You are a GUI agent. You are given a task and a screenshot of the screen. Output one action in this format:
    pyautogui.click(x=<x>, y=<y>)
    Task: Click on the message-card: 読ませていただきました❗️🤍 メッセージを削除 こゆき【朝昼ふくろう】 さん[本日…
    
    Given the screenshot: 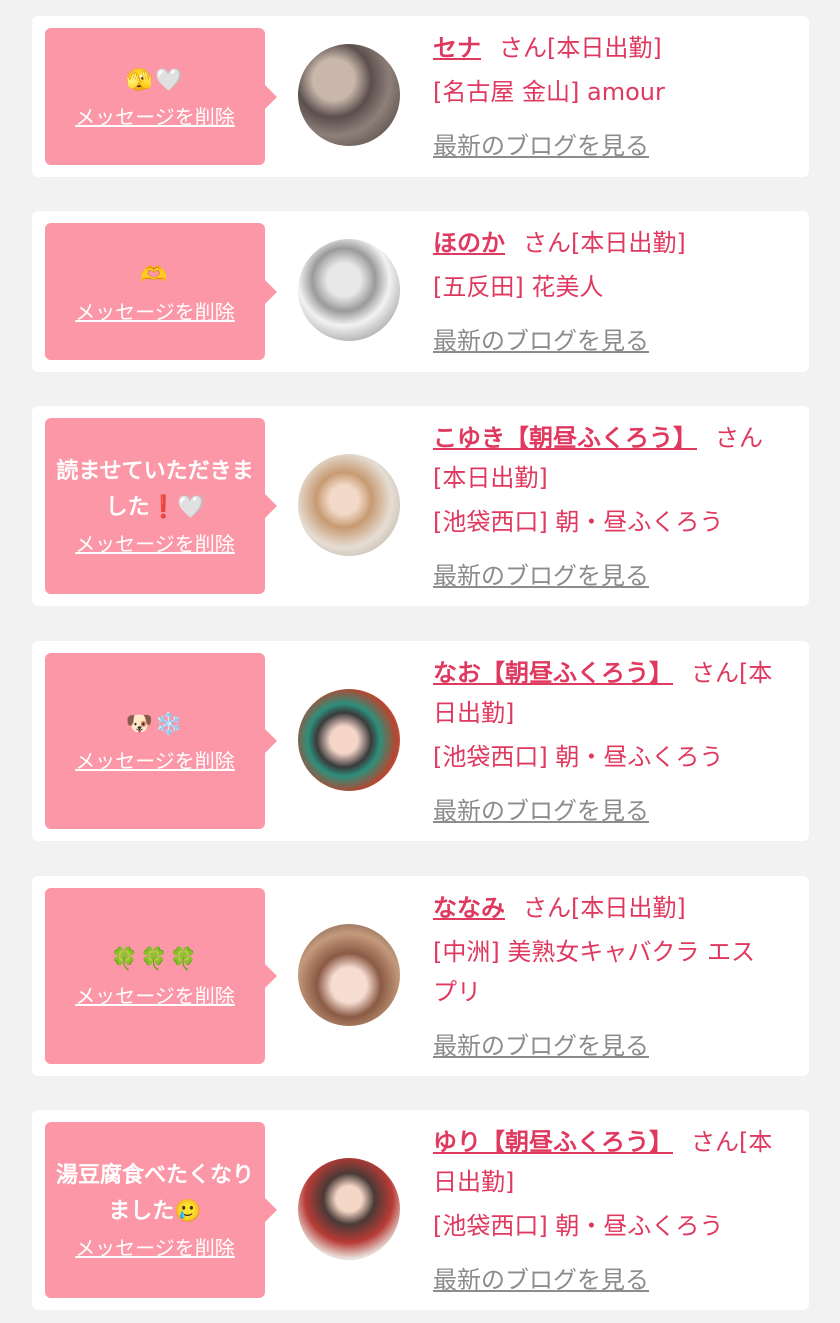 What is the action you would take?
    pyautogui.click(x=420, y=506)
    